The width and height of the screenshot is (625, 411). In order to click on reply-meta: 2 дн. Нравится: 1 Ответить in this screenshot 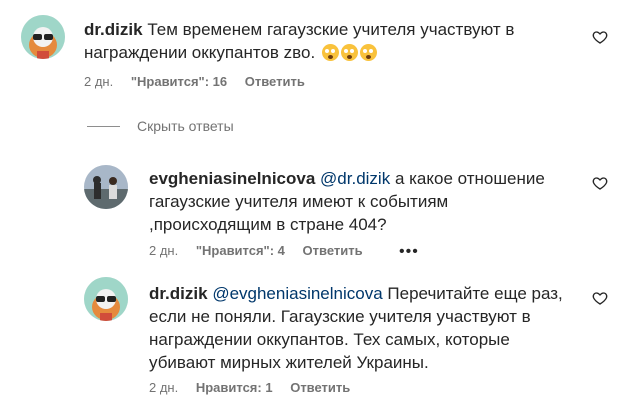, I will do `click(256, 387)`.